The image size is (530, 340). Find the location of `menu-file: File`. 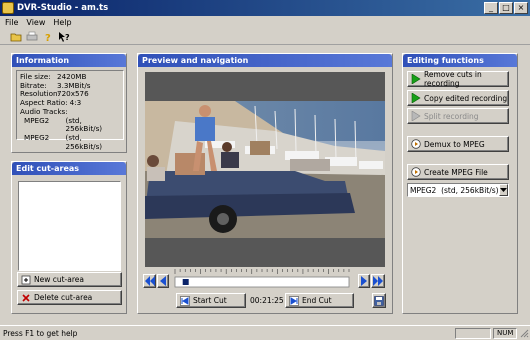

menu-file: File is located at coordinates (13, 22).